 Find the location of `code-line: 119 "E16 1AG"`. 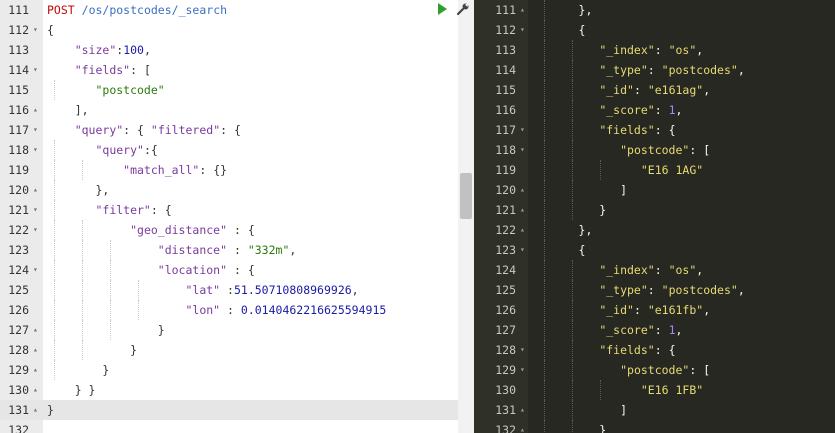

code-line: 119 "E16 1AG" is located at coordinates (654, 170).